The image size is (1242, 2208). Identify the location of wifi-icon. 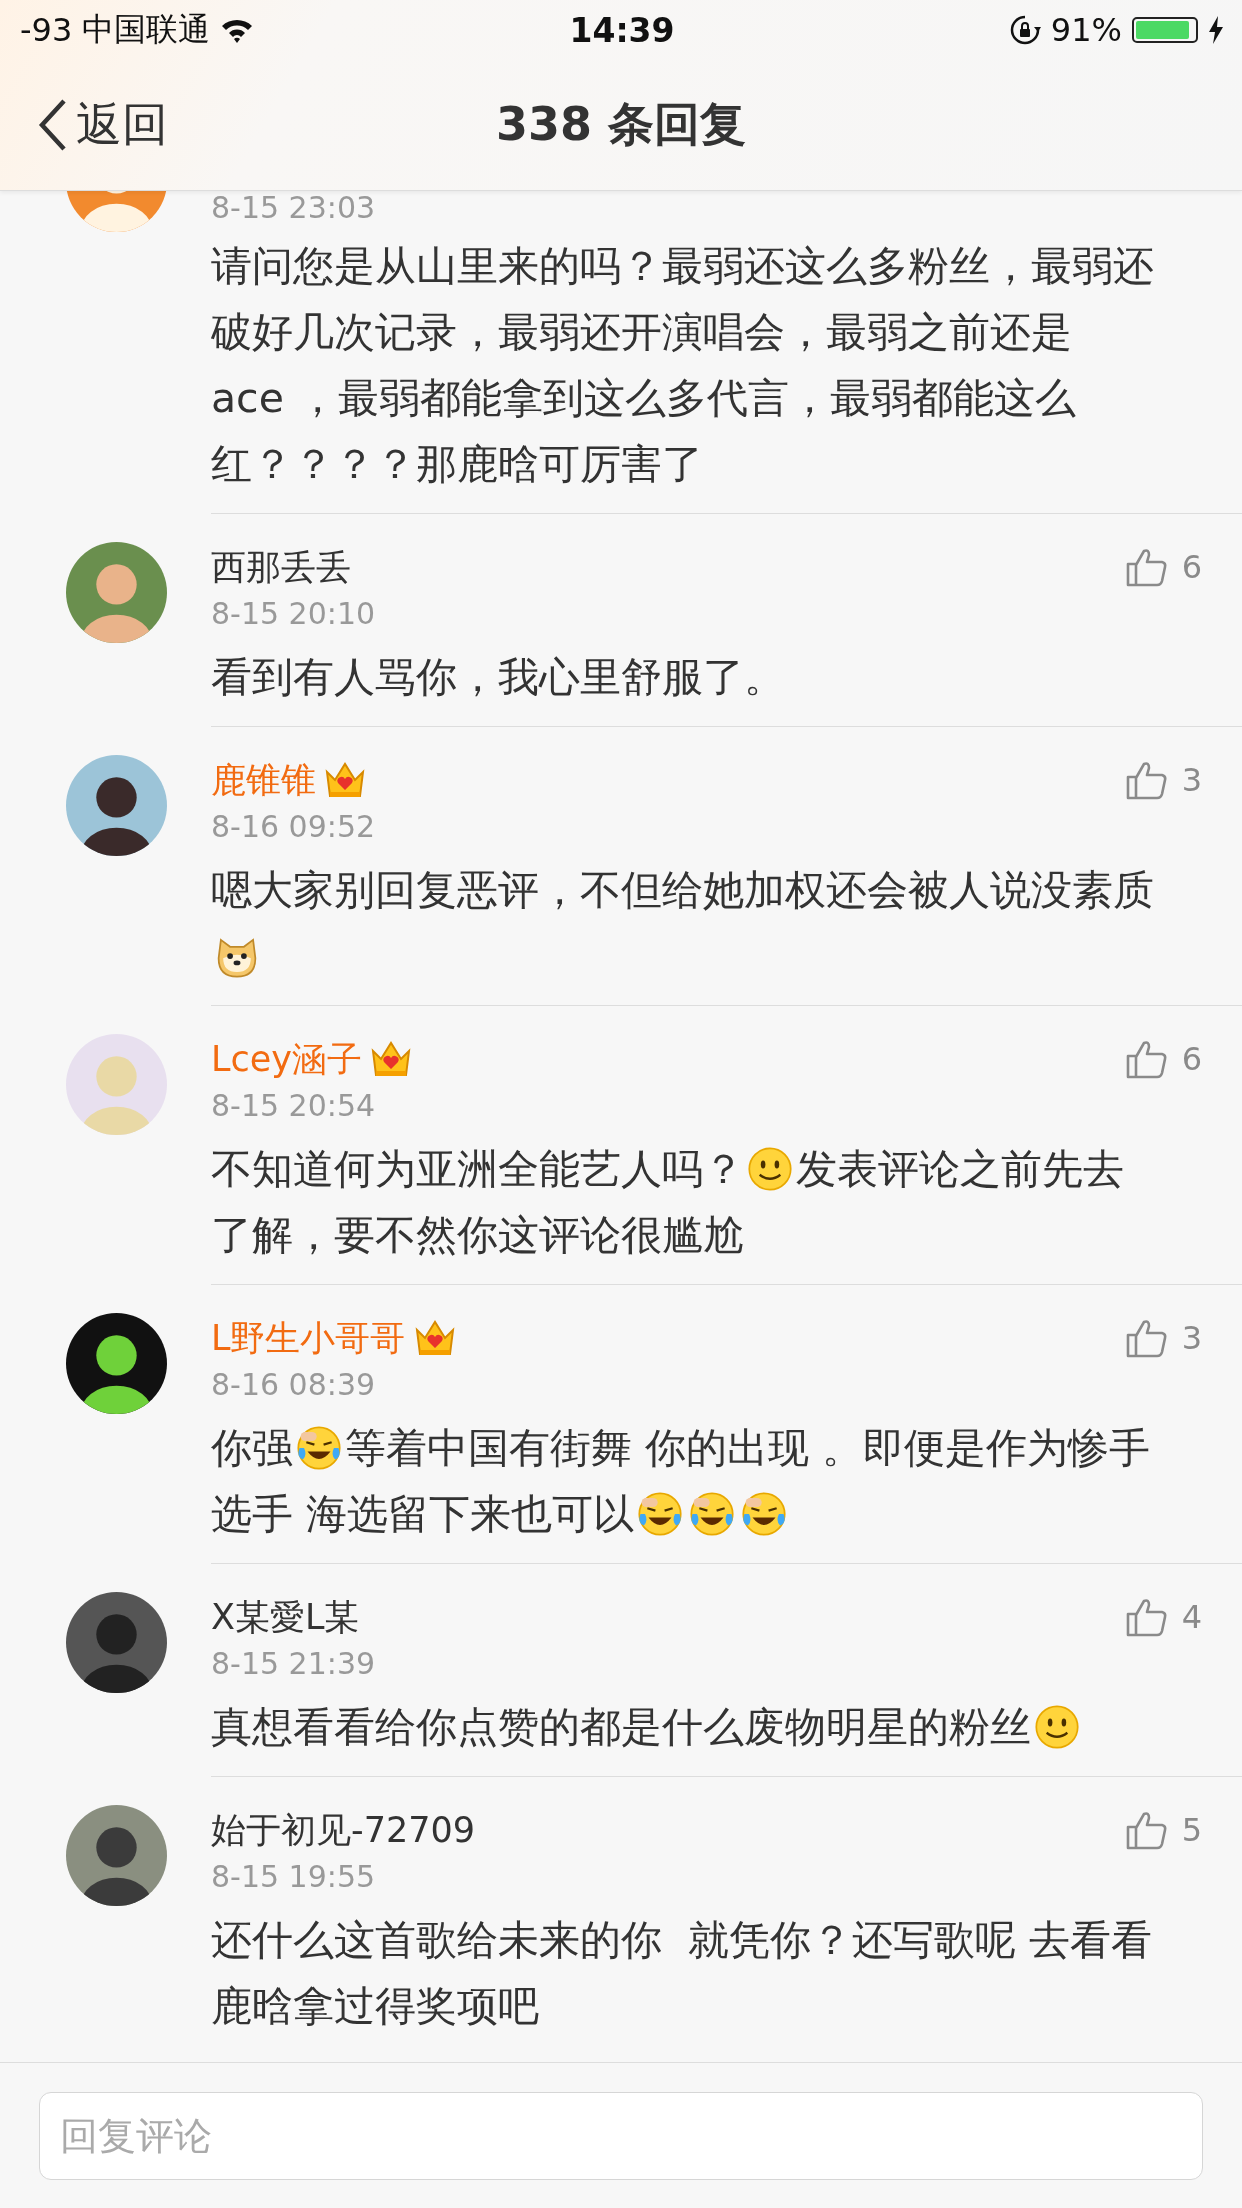
(237, 30).